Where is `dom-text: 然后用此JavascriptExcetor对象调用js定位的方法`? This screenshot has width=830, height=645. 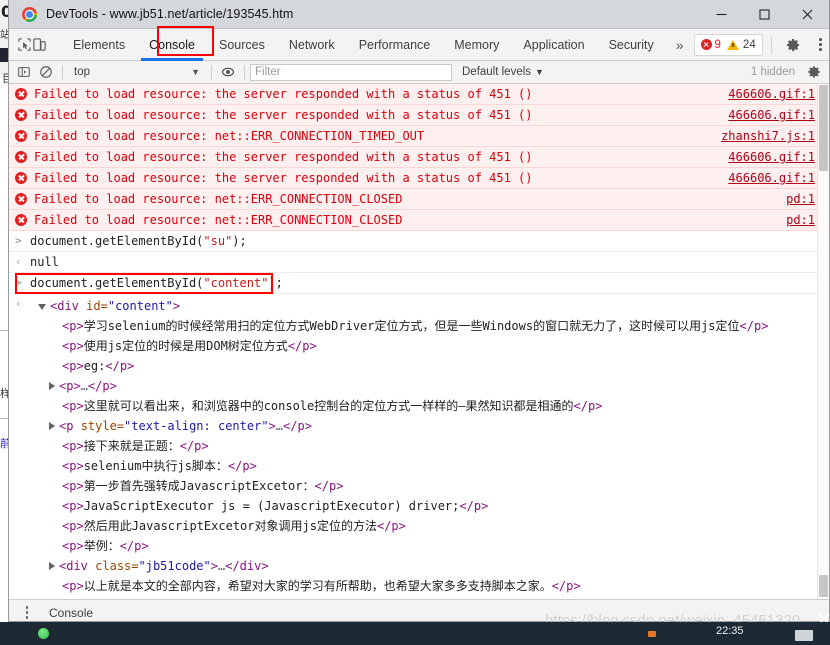 dom-text: 然后用此JavascriptExcetor对象调用js定位的方法 is located at coordinates (230, 526).